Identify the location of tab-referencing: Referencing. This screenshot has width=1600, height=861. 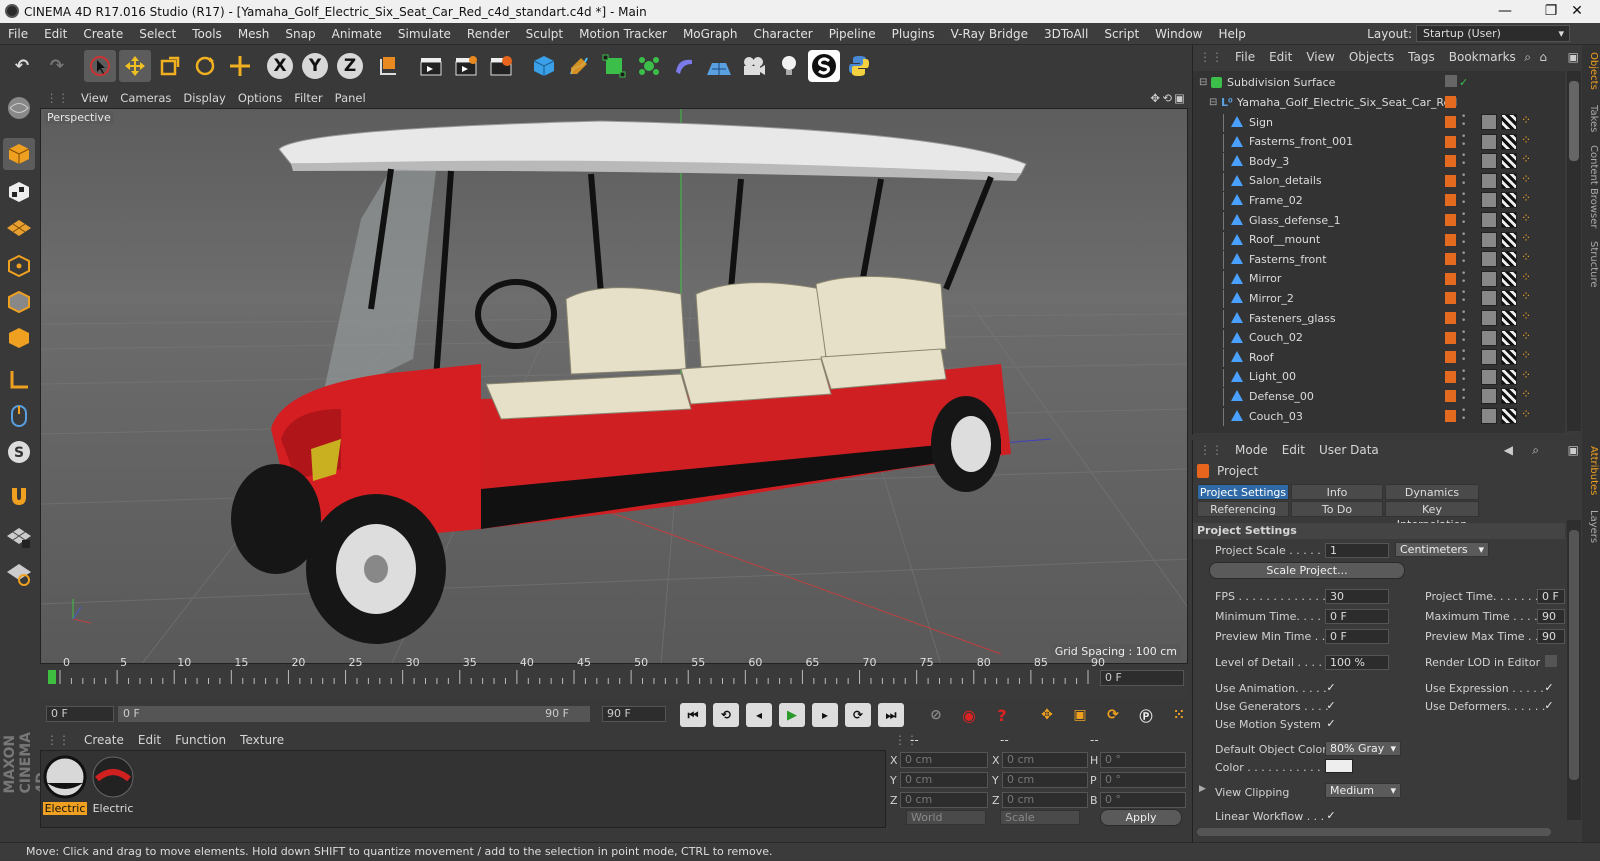
(1243, 509).